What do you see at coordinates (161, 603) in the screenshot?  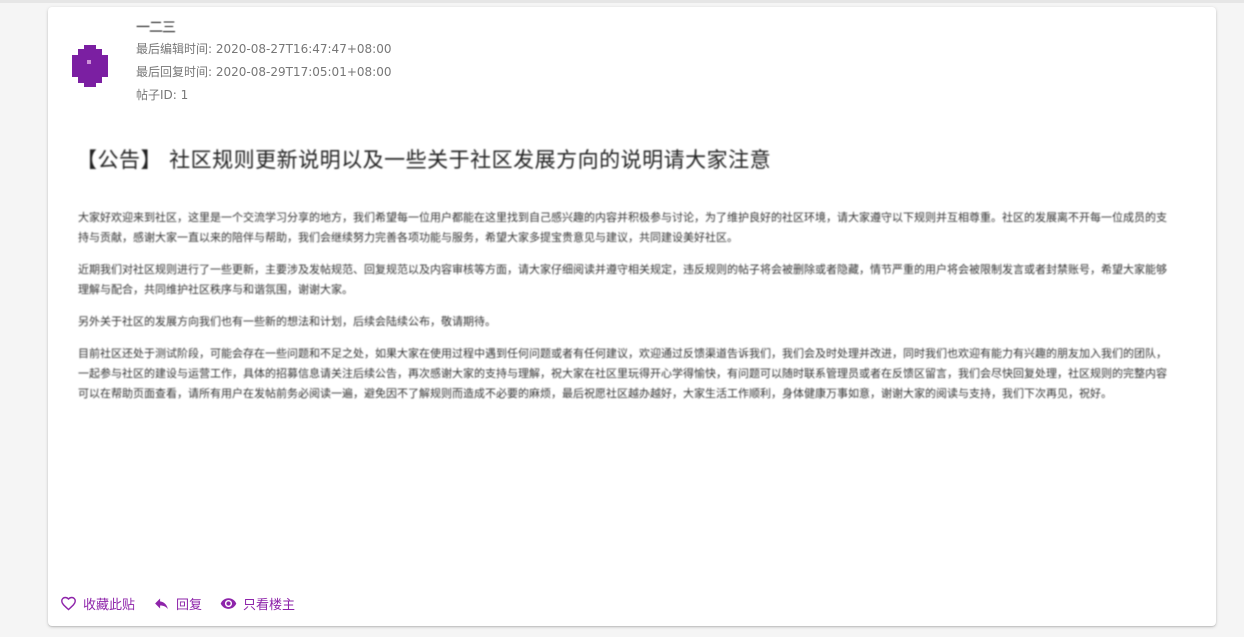 I see `reply-arrow-icon` at bounding box center [161, 603].